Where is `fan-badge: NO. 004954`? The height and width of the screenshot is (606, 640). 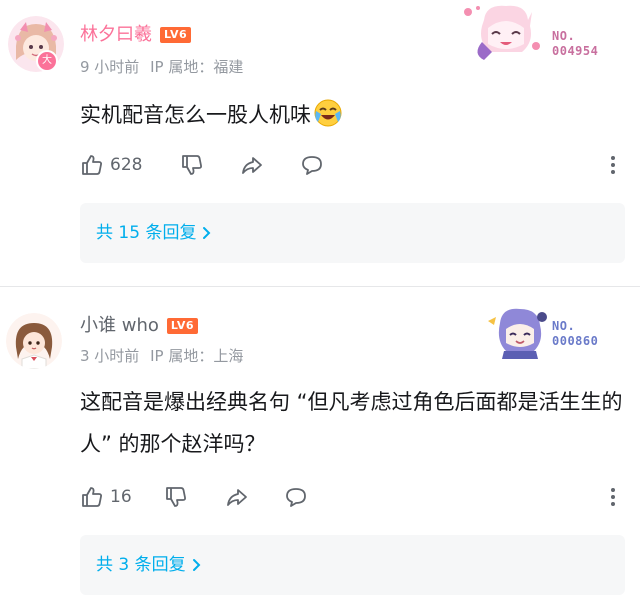 fan-badge: NO. 004954 is located at coordinates (537, 32).